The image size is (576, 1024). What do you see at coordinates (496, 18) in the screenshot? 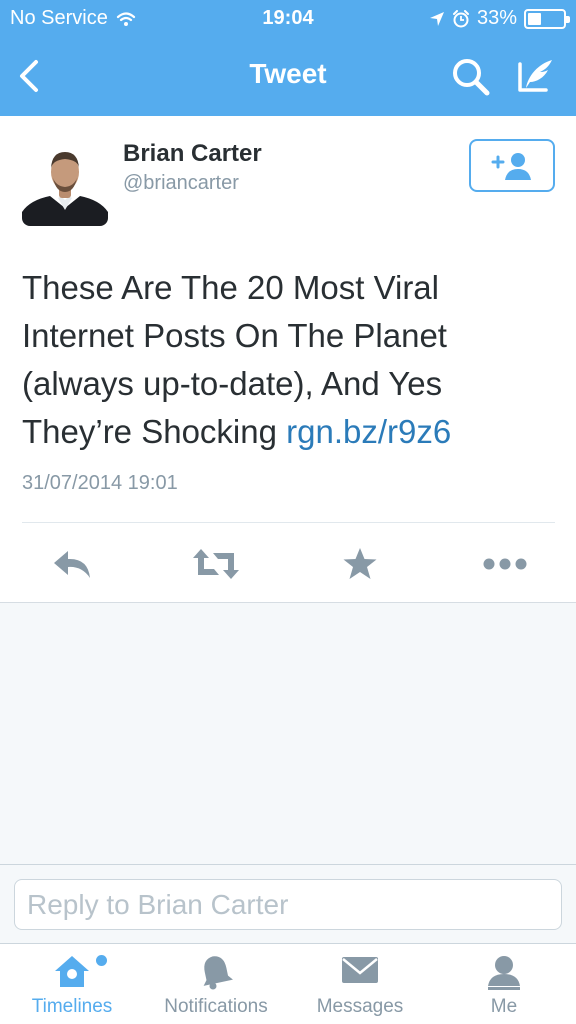
I see `battery-percent: 33%` at bounding box center [496, 18].